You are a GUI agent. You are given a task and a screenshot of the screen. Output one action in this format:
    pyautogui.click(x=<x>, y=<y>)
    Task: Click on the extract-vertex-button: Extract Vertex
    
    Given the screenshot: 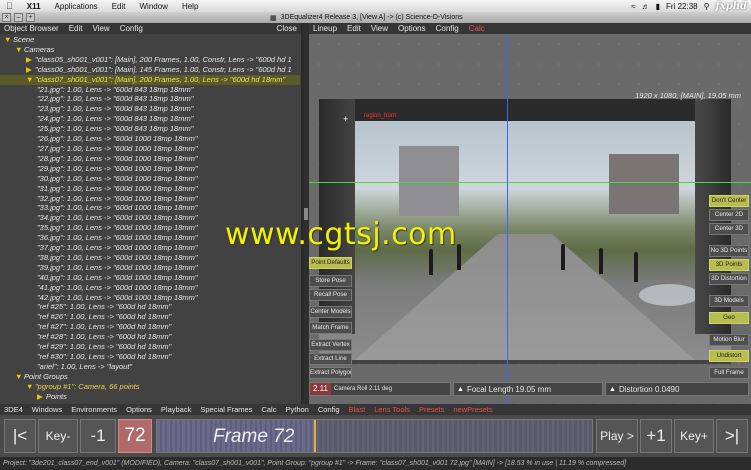 What is the action you would take?
    pyautogui.click(x=330, y=345)
    